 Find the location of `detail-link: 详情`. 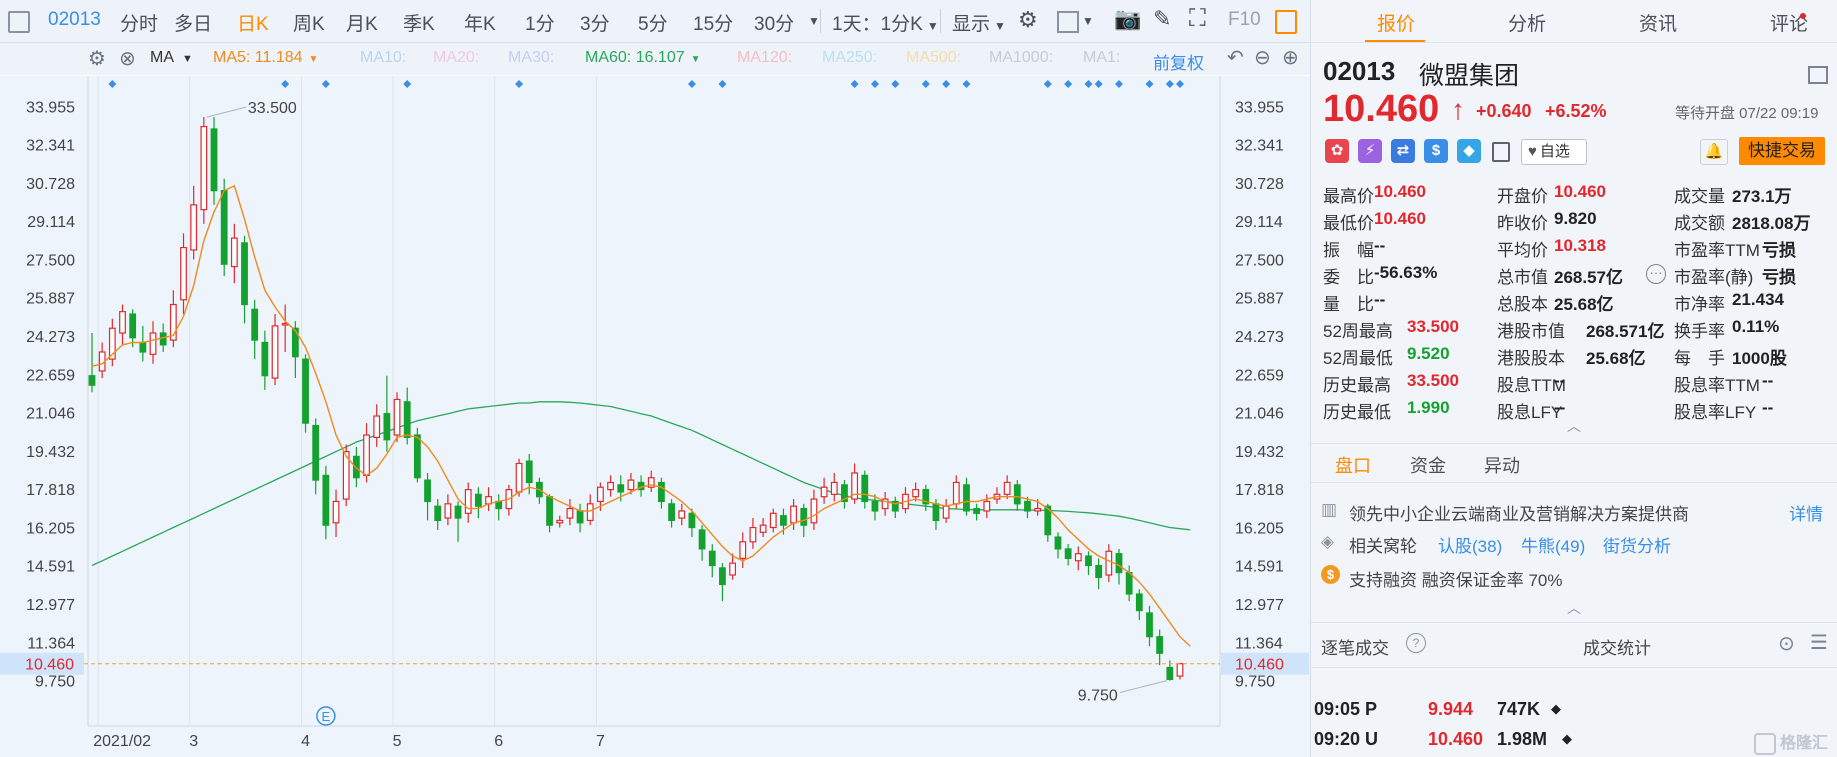

detail-link: 详情 is located at coordinates (1806, 512).